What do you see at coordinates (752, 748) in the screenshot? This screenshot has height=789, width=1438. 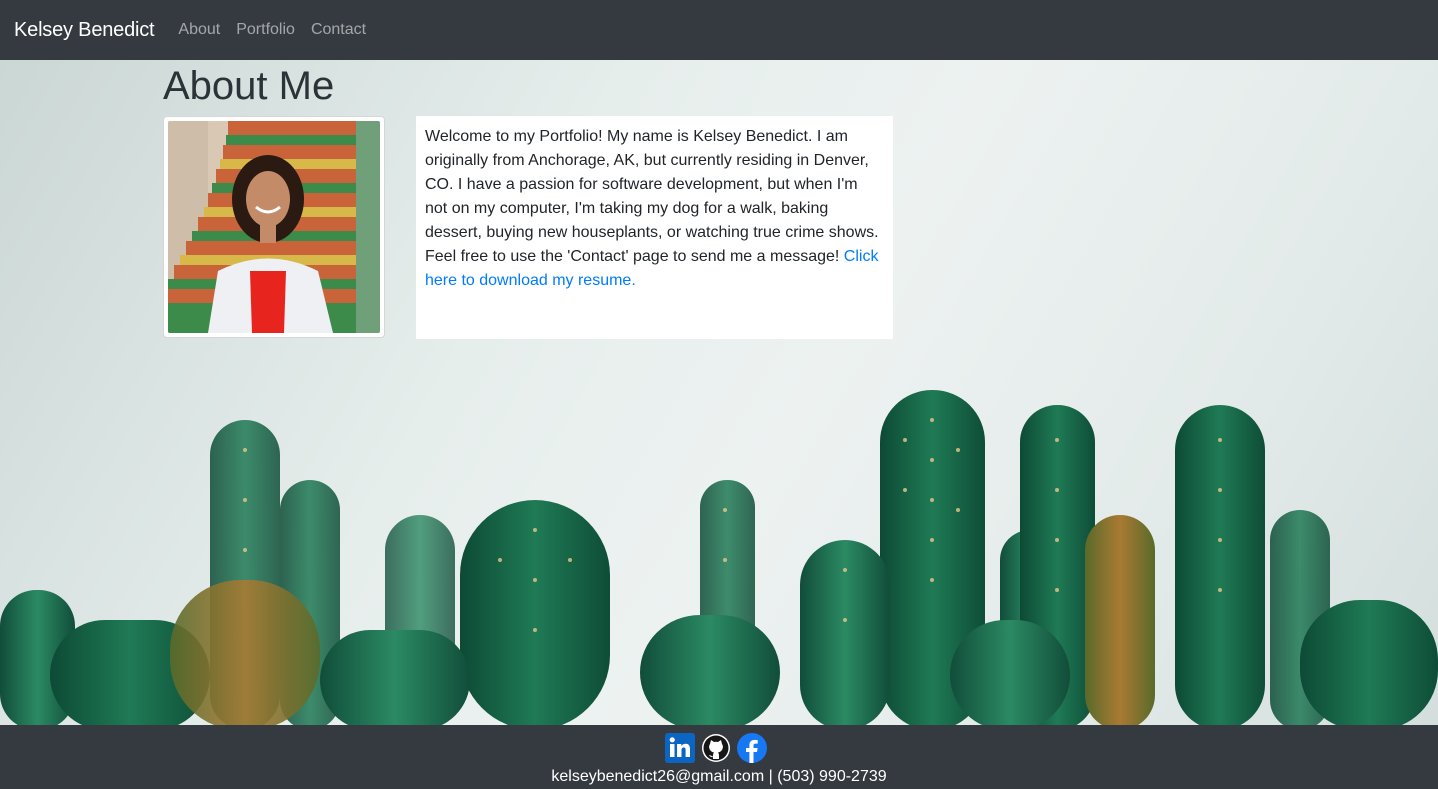 I see `facebook-icon` at bounding box center [752, 748].